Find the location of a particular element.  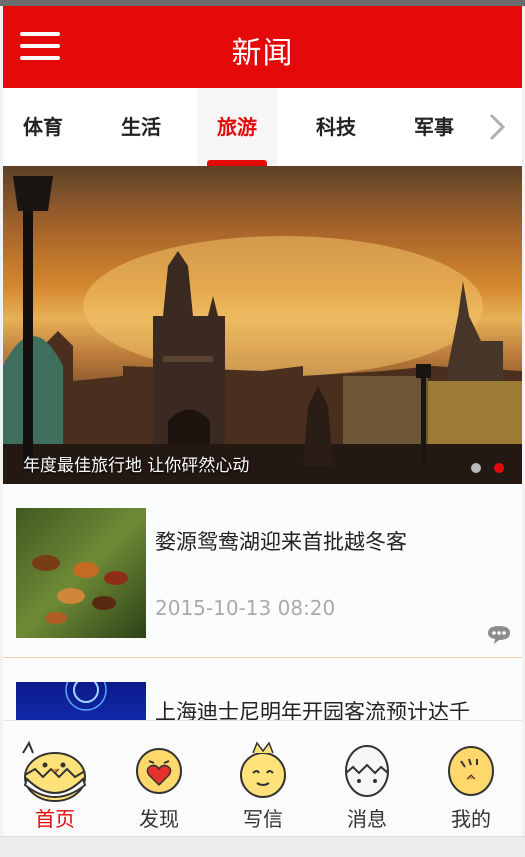

category-tabs: 体育 生活 旅游 科技 军事 is located at coordinates (262, 127).